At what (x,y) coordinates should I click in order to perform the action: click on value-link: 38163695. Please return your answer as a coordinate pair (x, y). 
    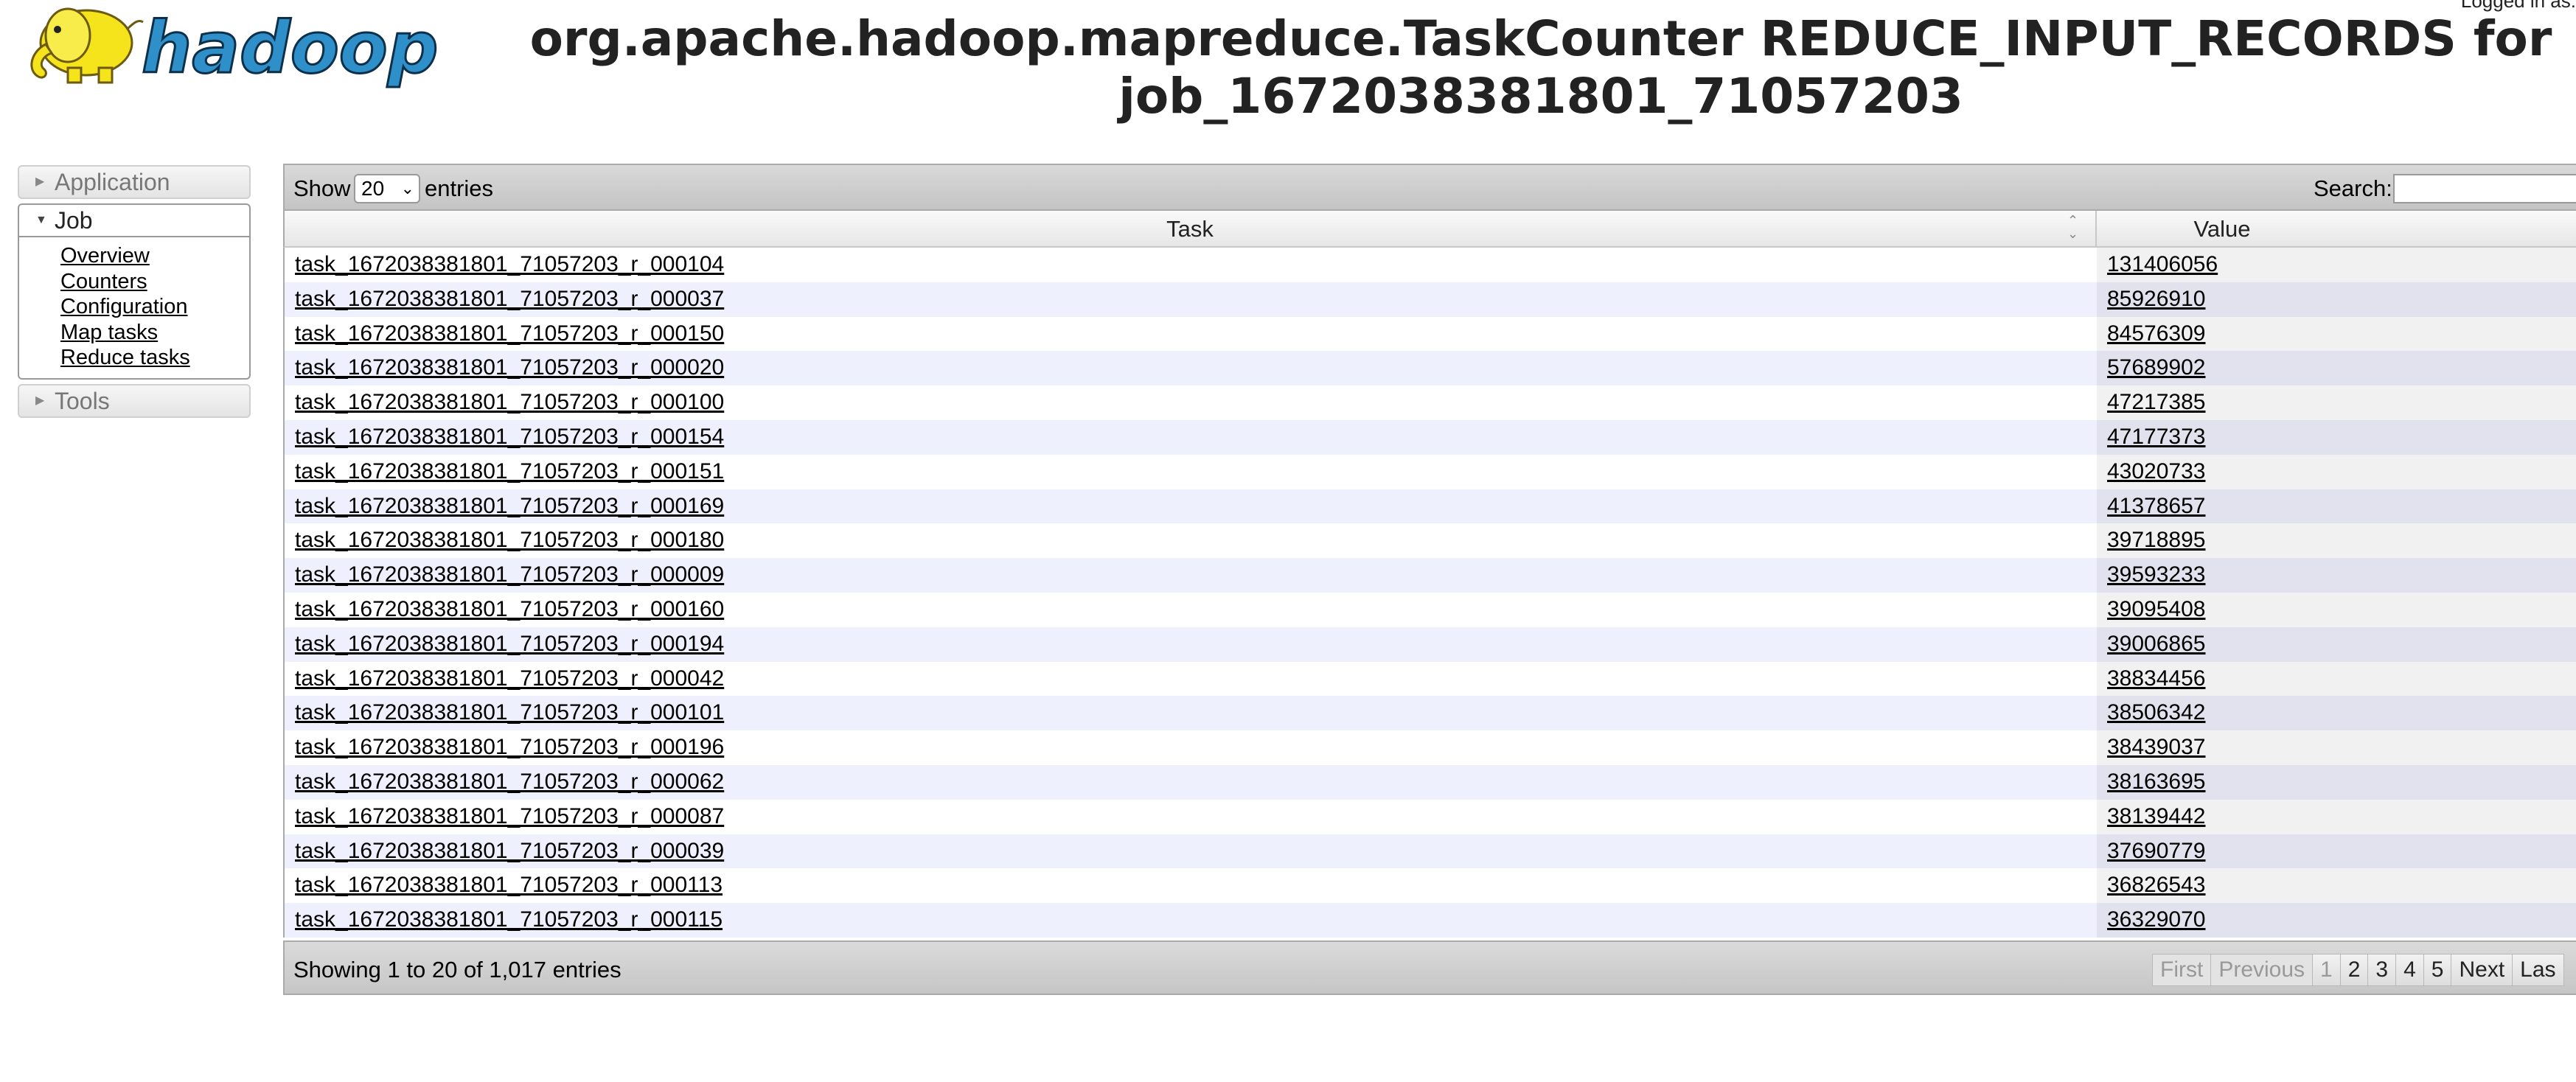
    Looking at the image, I should click on (2156, 782).